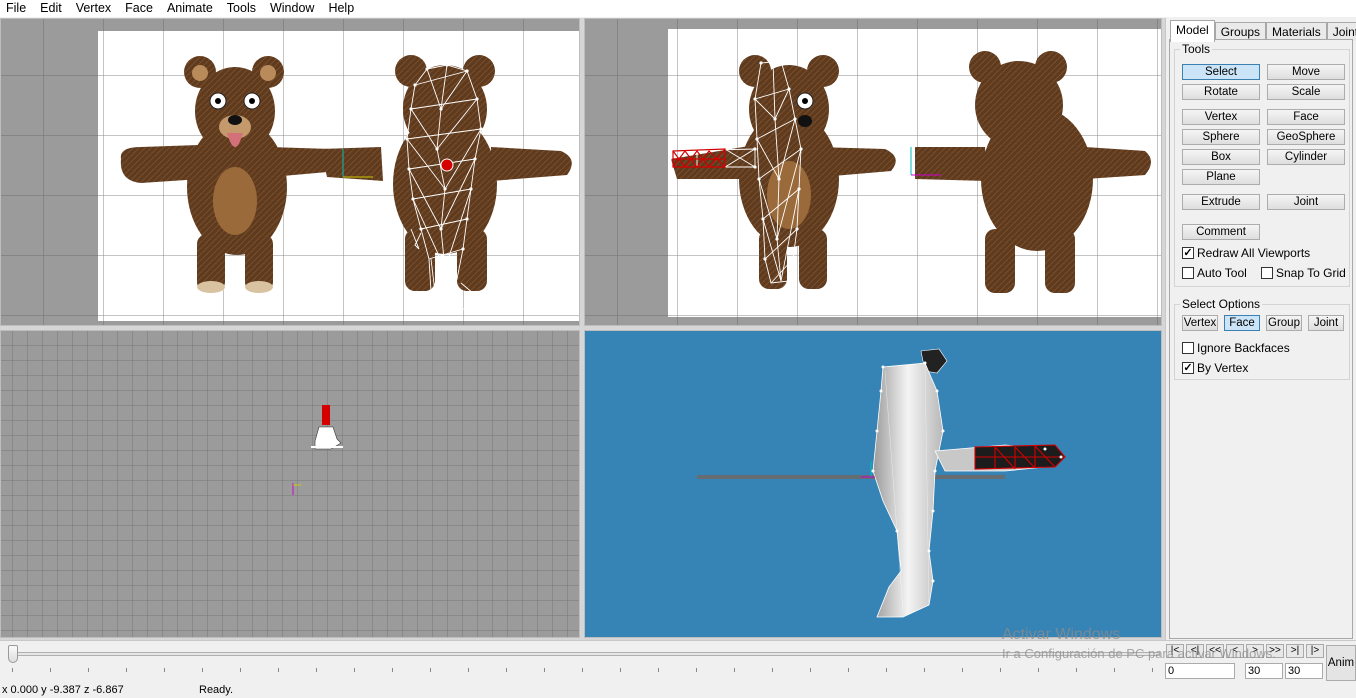 The height and width of the screenshot is (698, 1356). What do you see at coordinates (1221, 202) in the screenshot?
I see `extrude-tool-button: Extrude` at bounding box center [1221, 202].